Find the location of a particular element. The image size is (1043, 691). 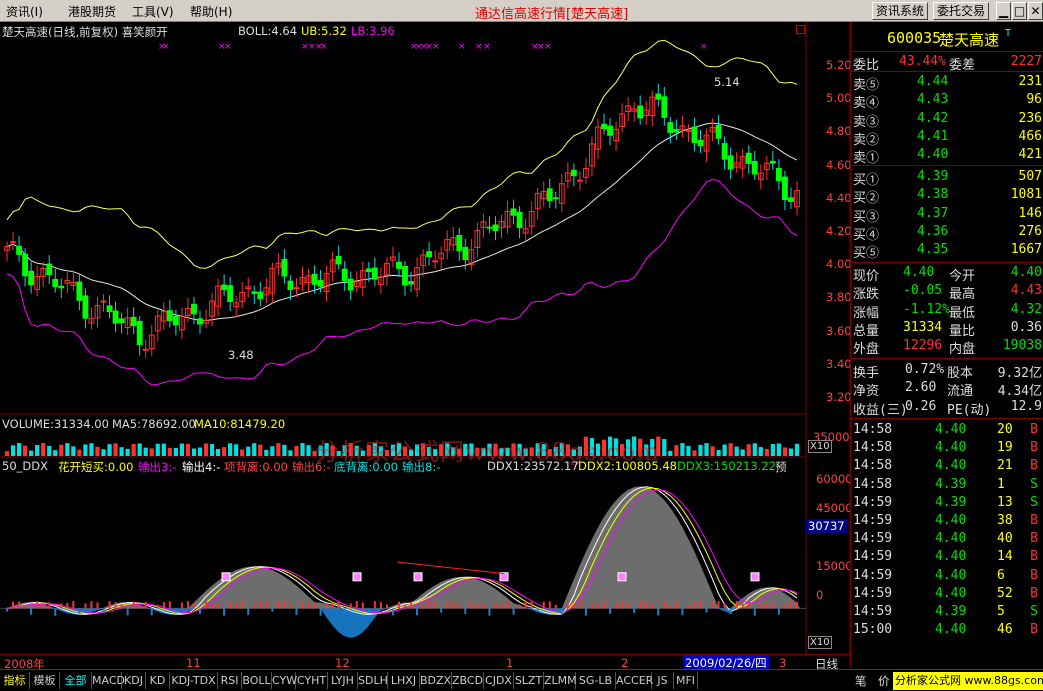

tab-zlmm: ZLMM is located at coordinates (560, 680).